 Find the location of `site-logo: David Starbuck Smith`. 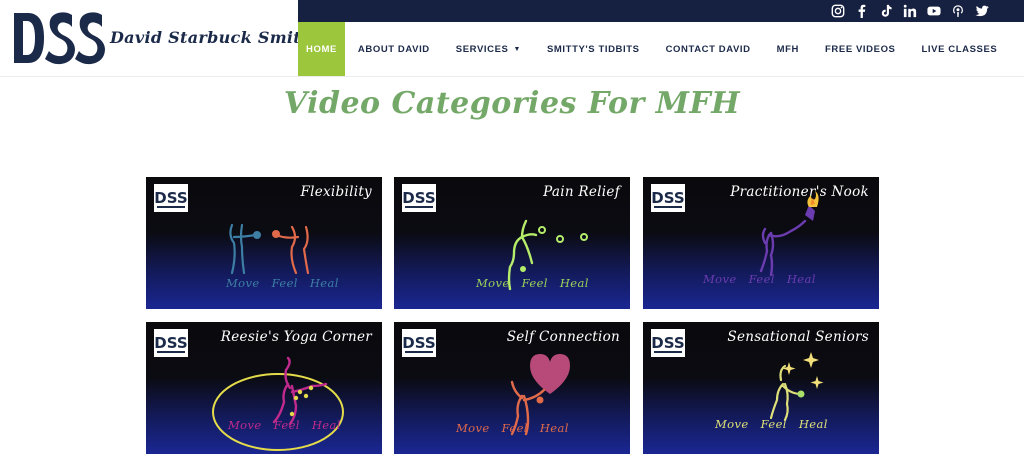

site-logo: David Starbuck Smith is located at coordinates (156, 38).